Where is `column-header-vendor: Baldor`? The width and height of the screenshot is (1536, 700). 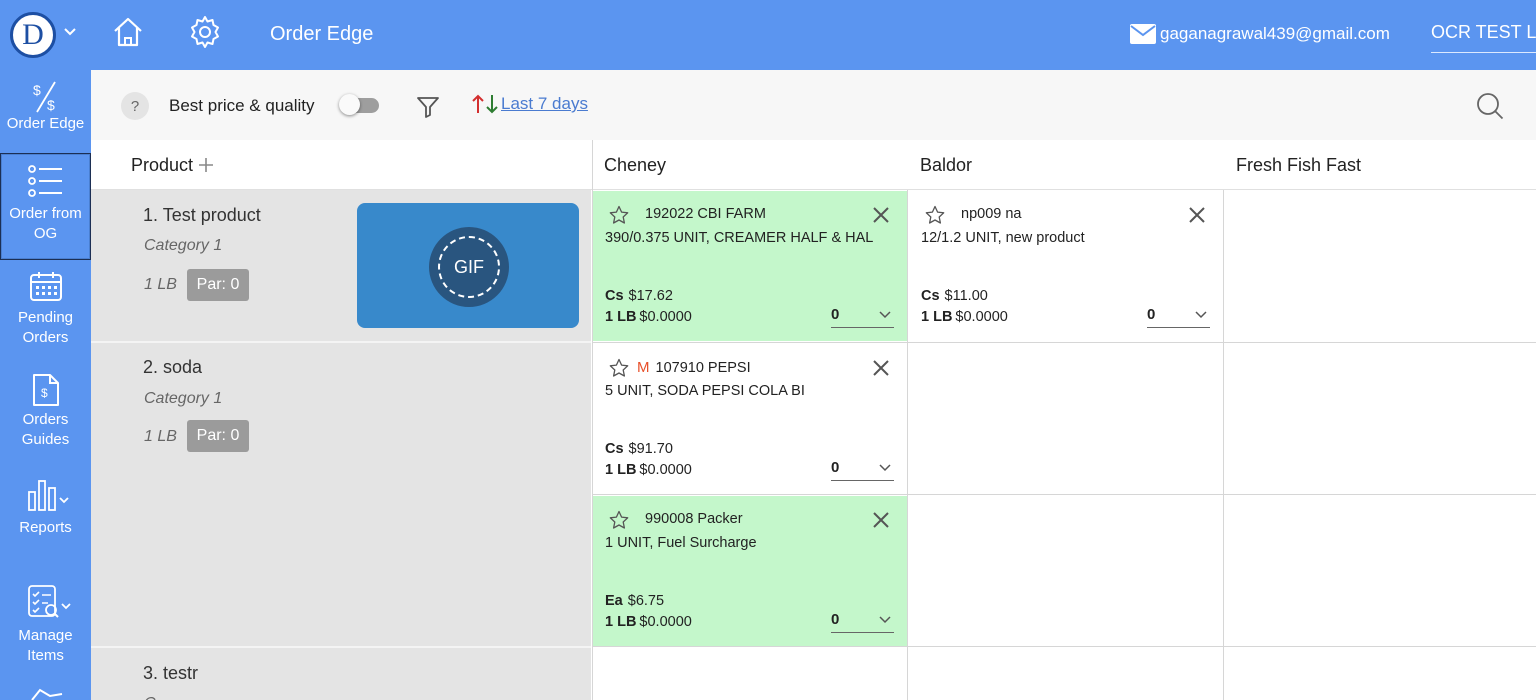
column-header-vendor: Baldor is located at coordinates (1065, 165).